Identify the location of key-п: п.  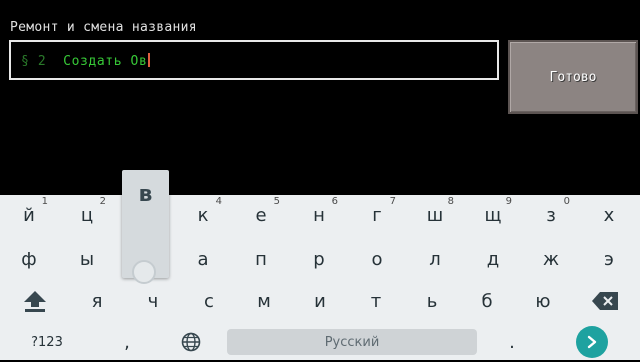
(261, 259).